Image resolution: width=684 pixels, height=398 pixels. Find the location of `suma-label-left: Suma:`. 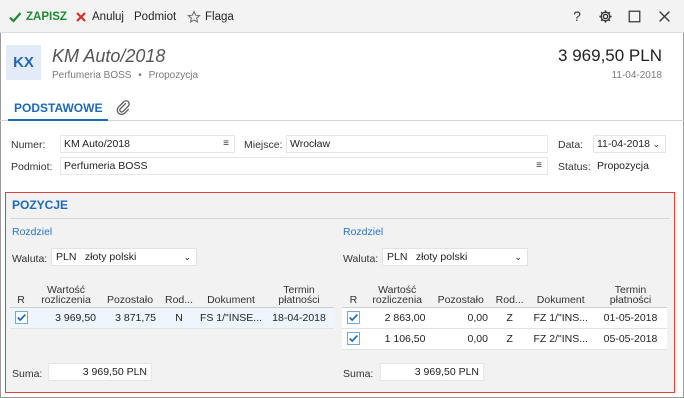

suma-label-left: Suma: is located at coordinates (27, 374).